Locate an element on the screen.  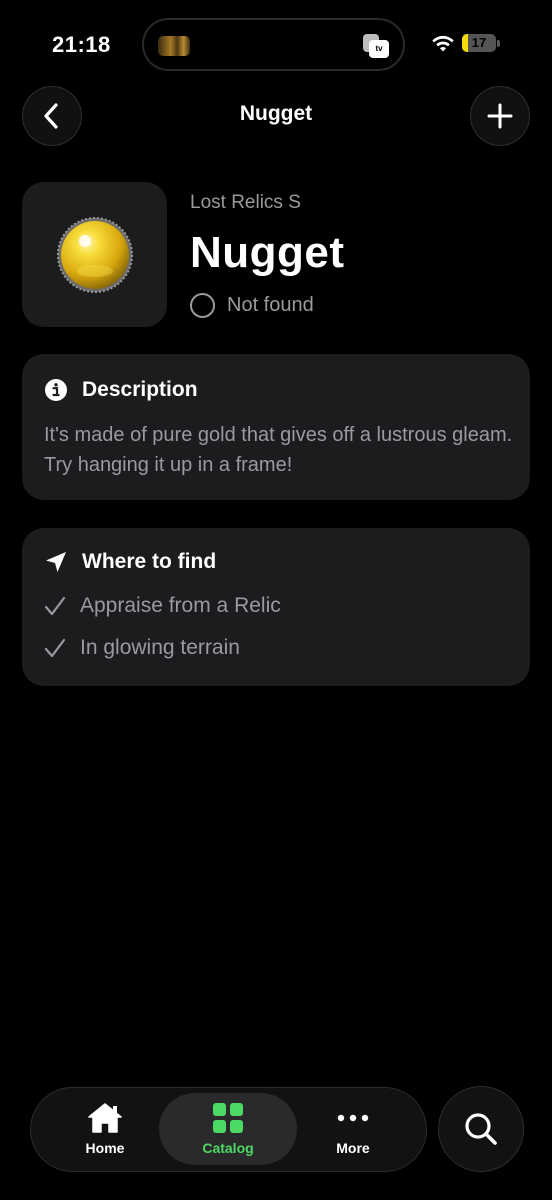
gold-nugget-icon is located at coordinates (94, 254).